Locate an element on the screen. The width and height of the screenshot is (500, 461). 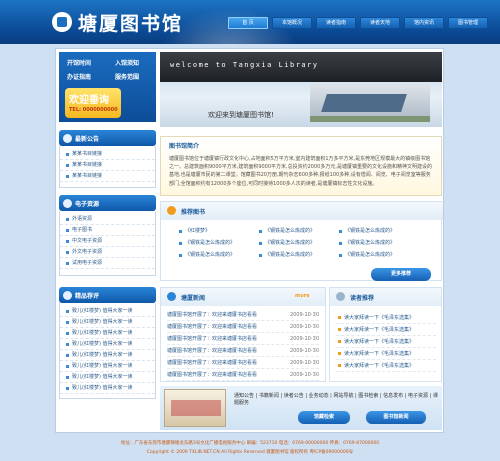
eresource-list: 外语资源 电子图书 中文电子资源 外文电子资源 试用电子资源 is located at coordinates (107, 243).